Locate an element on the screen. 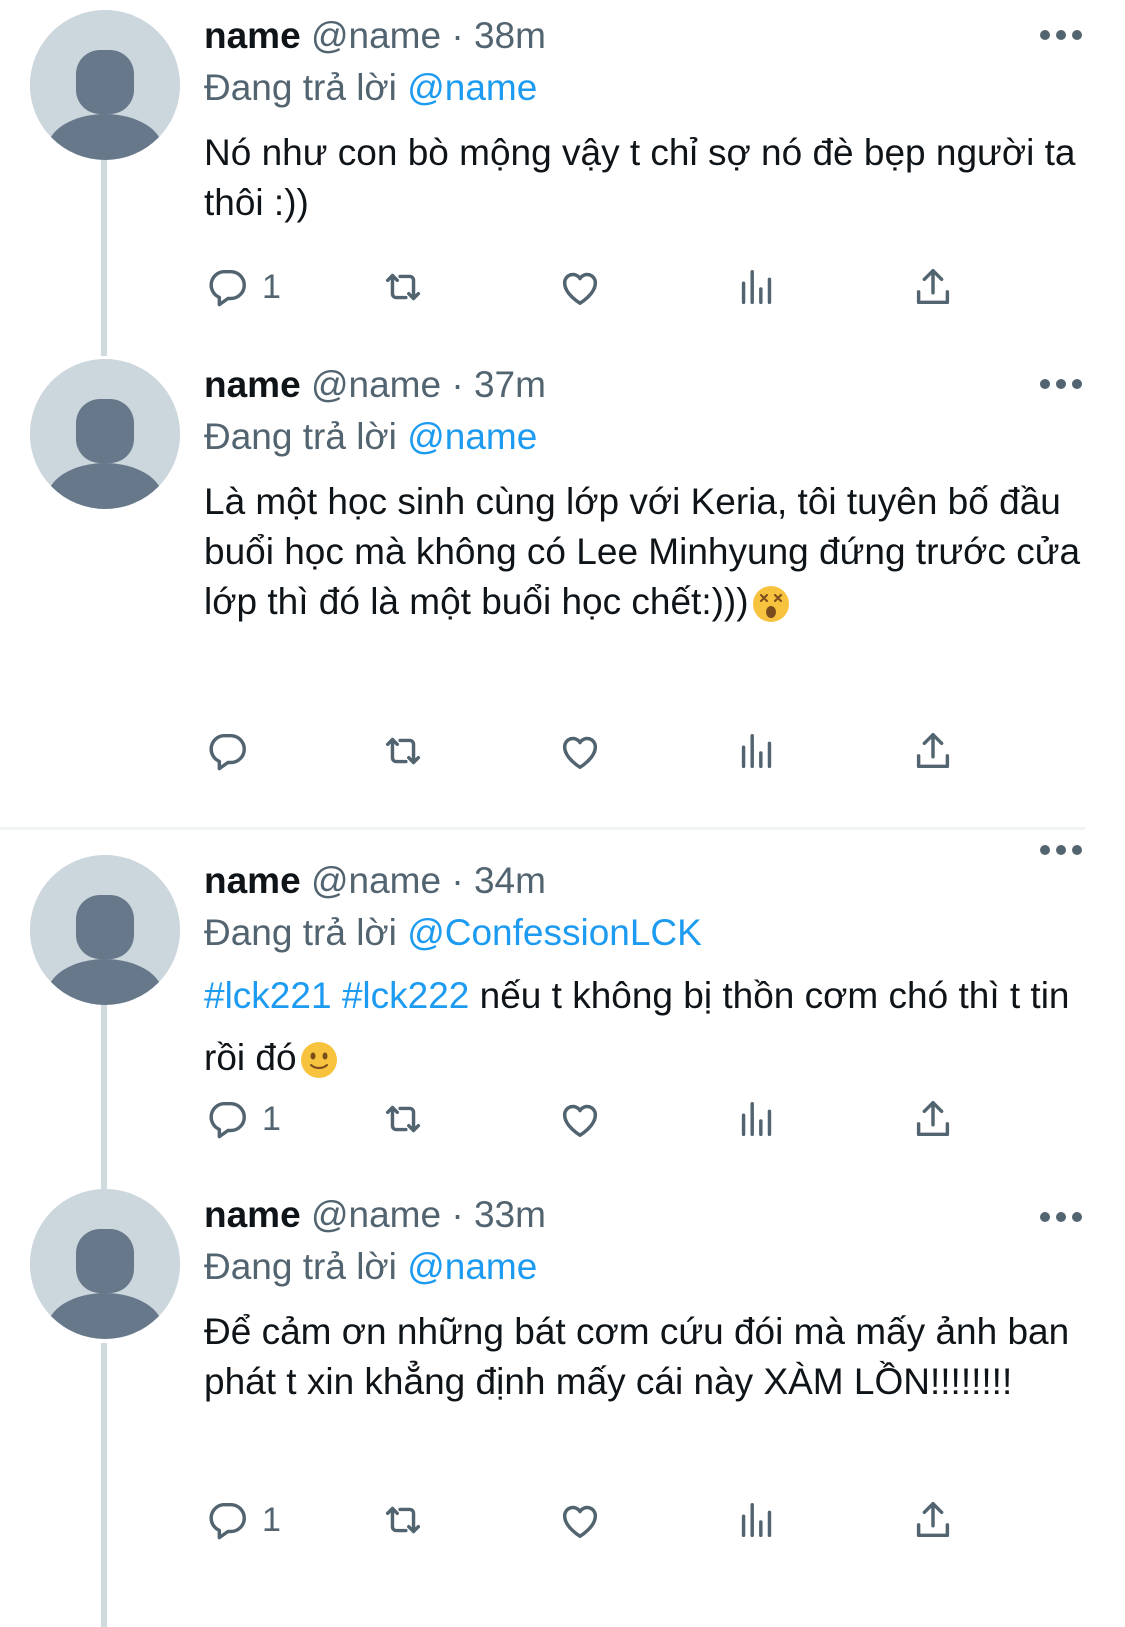 This screenshot has height=1627, width=1125. tweet-header: name @name · 38m is located at coordinates (644, 36).